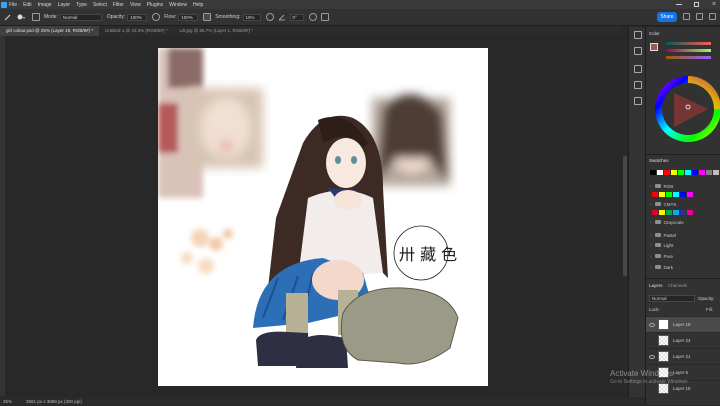 This screenshot has height=406, width=720. Describe the element at coordinates (13, 5) in the screenshot. I see `menu-file: File` at that location.